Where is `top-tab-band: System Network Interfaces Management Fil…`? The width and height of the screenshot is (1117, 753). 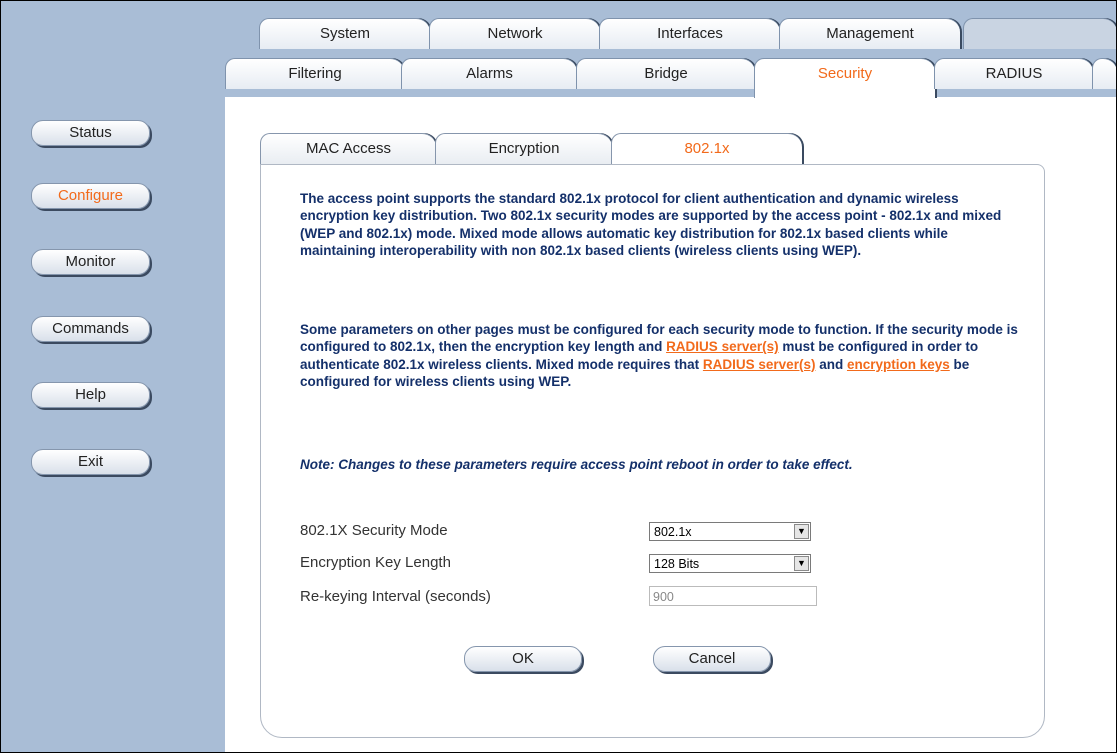 top-tab-band: System Network Interfaces Management Fil… is located at coordinates (670, 49).